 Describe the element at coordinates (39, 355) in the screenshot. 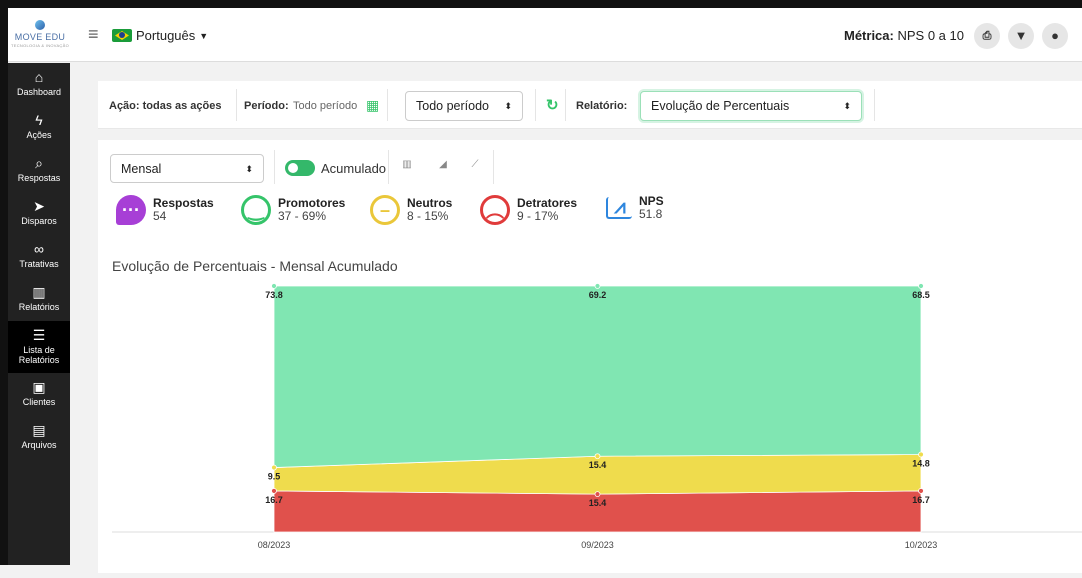

I see `sidebar-item-label: Lista de Relatórios` at that location.